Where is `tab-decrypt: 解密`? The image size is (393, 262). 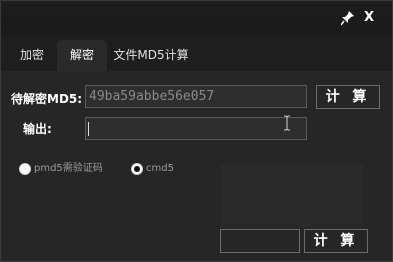
tab-decrypt: 解密 is located at coordinates (82, 55).